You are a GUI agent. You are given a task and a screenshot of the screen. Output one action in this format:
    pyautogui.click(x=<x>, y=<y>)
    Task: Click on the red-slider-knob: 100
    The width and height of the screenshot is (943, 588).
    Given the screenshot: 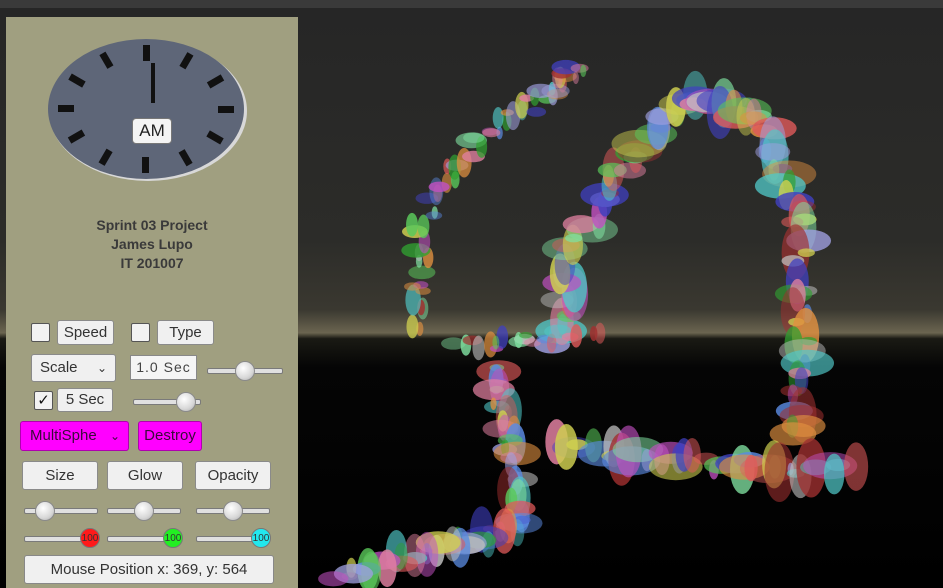 What is the action you would take?
    pyautogui.click(x=90, y=538)
    